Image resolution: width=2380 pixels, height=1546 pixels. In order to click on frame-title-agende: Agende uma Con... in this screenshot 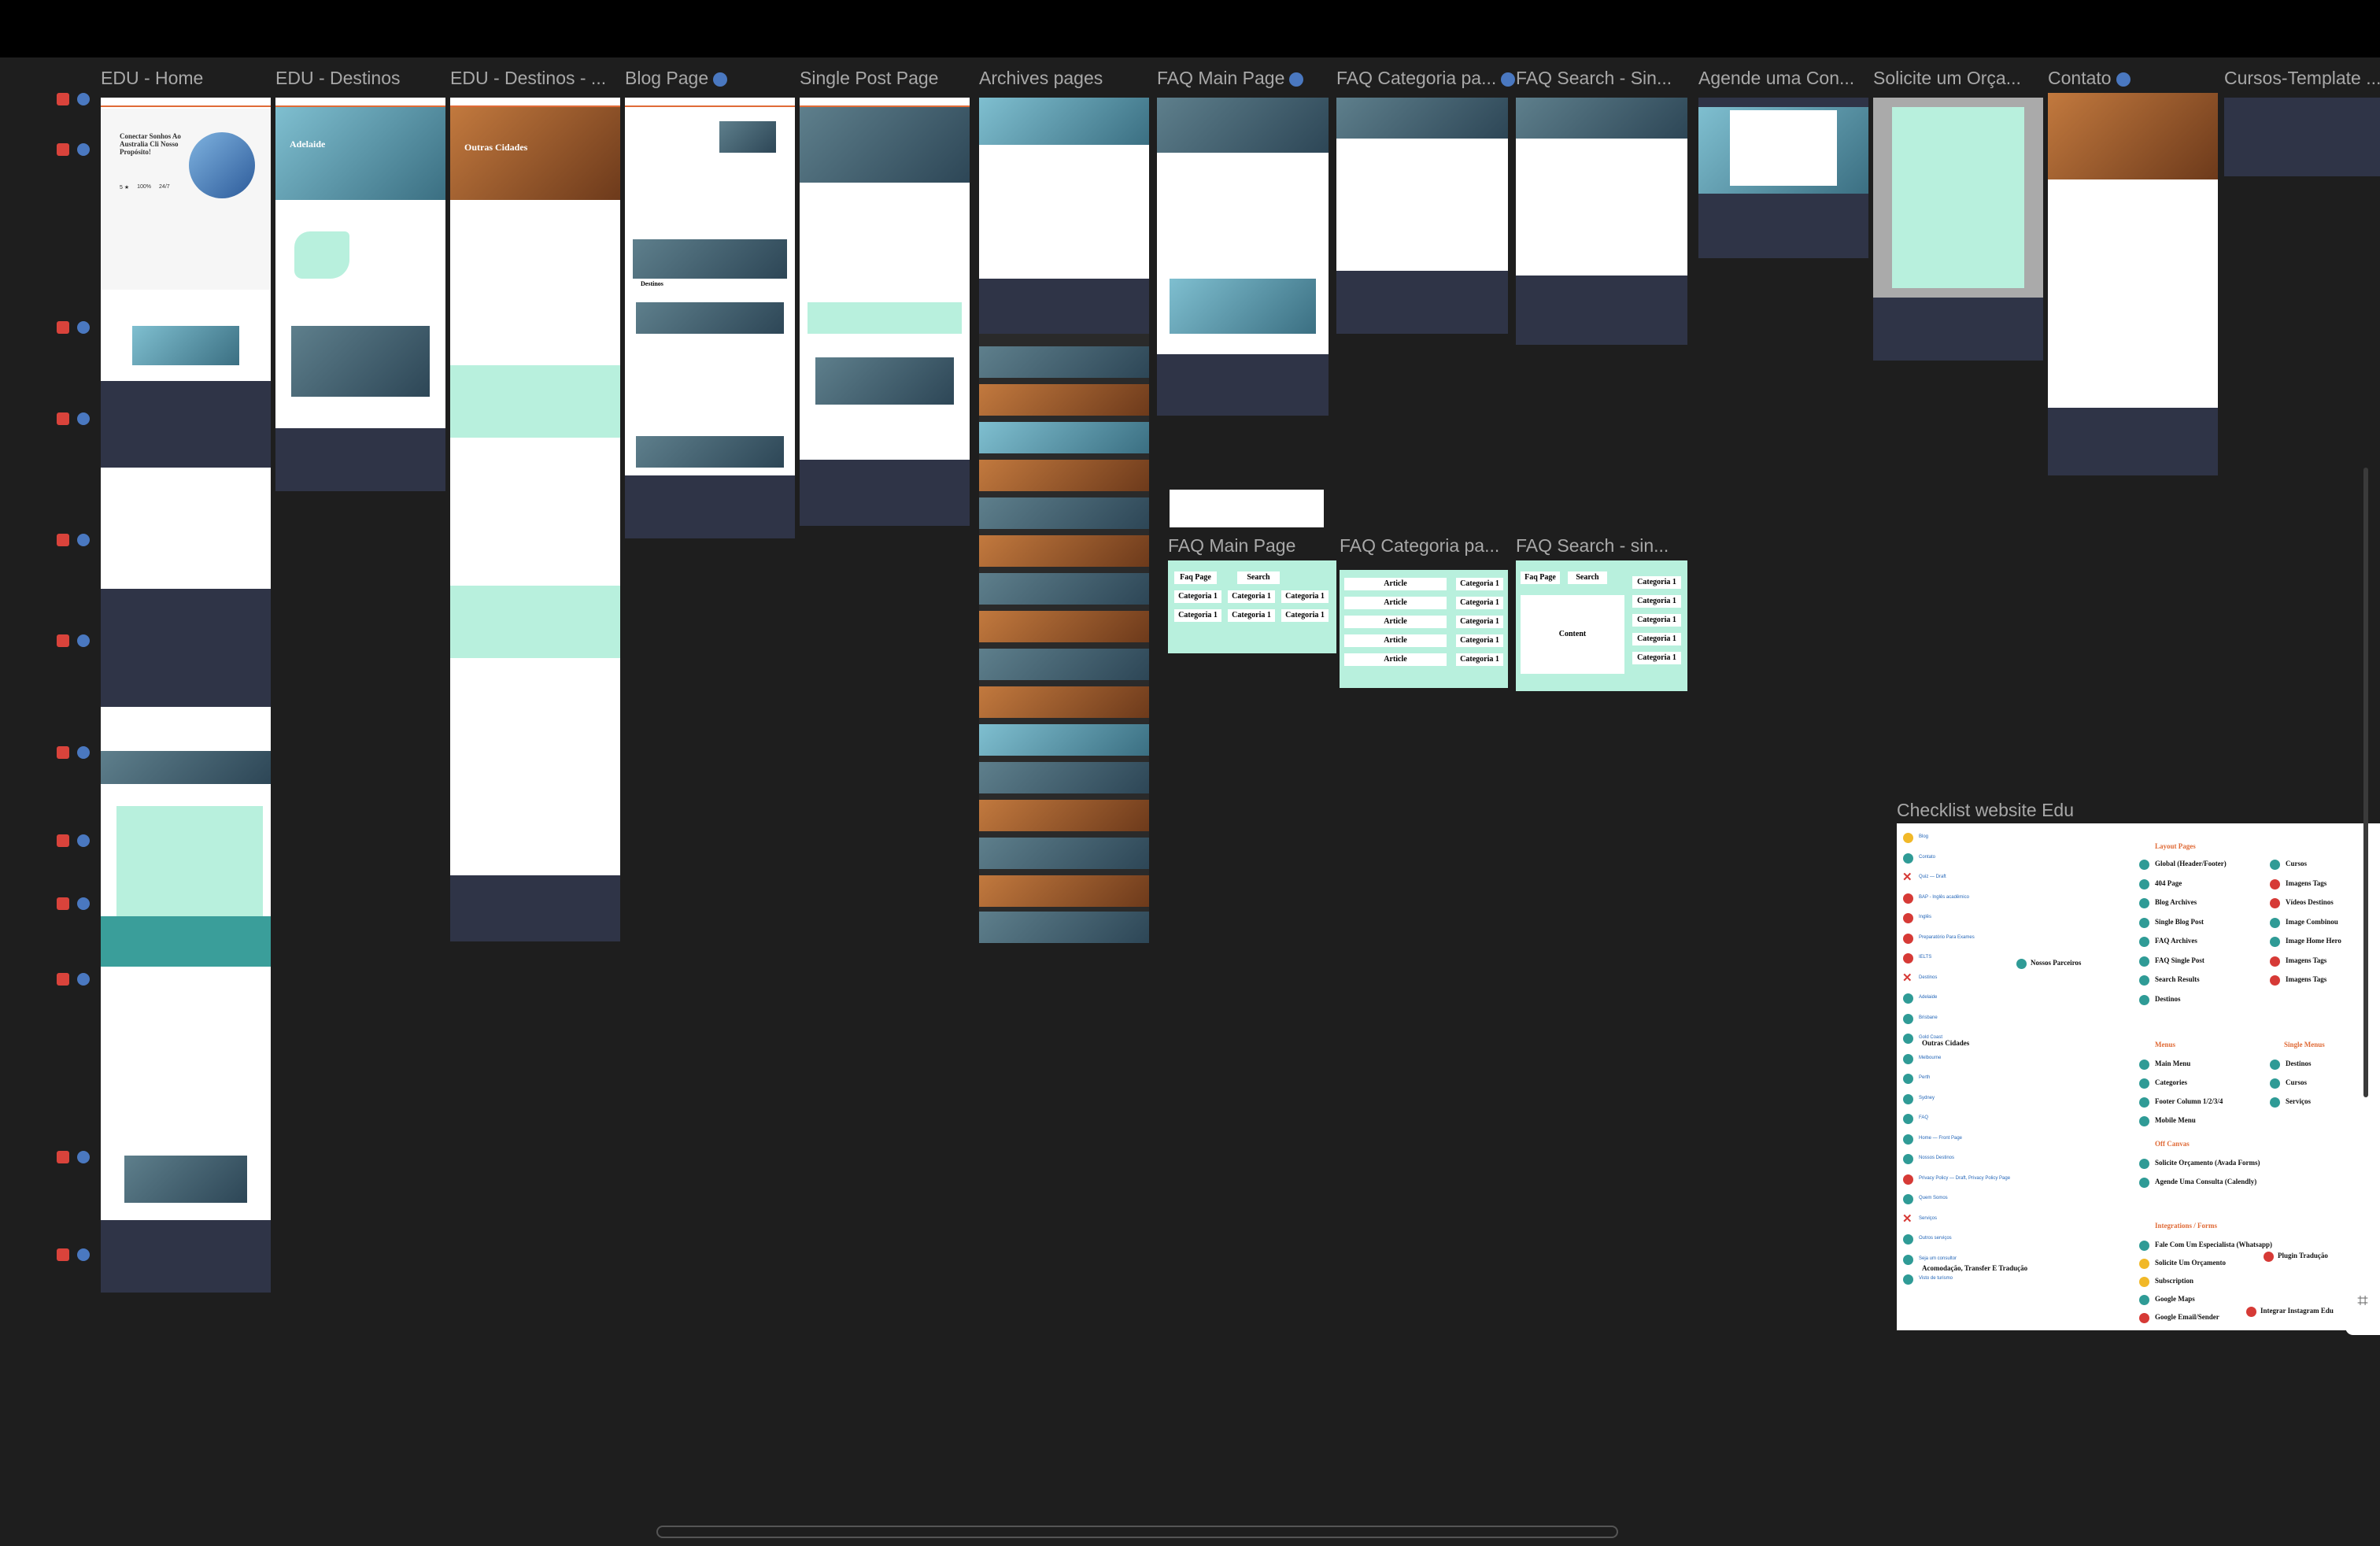, I will do `click(1776, 79)`.